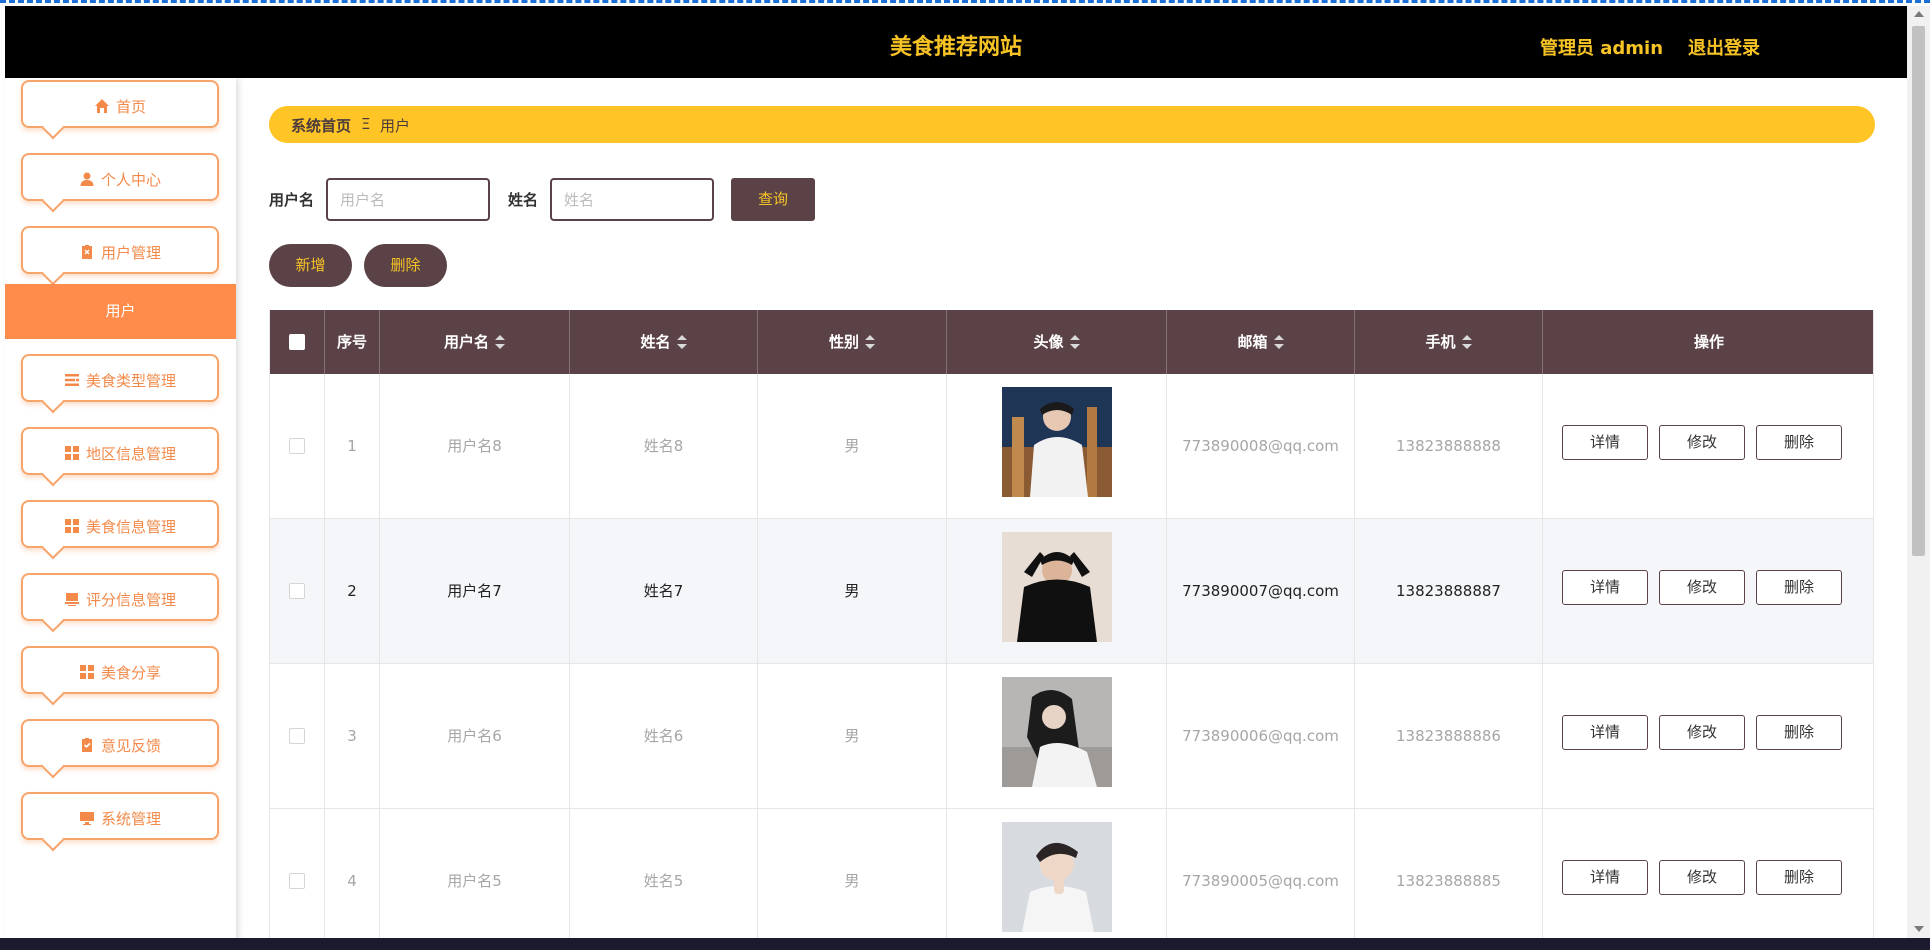 Image resolution: width=1930 pixels, height=950 pixels. I want to click on header-username: 用户名, so click(475, 342).